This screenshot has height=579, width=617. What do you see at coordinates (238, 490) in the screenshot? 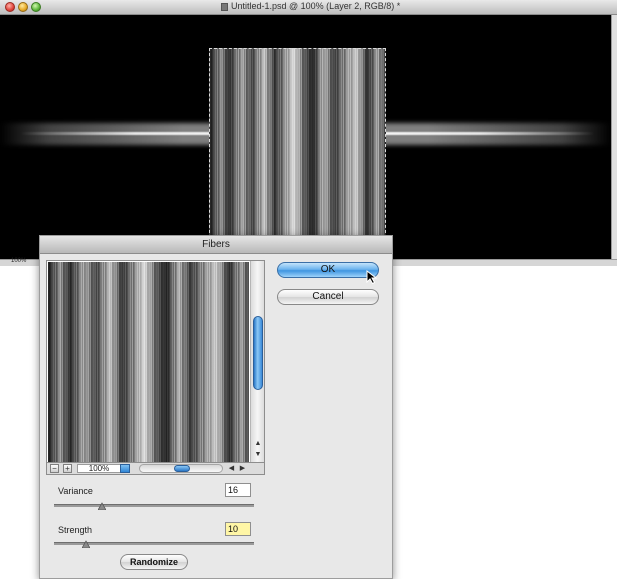
I see `variance-field: 16` at bounding box center [238, 490].